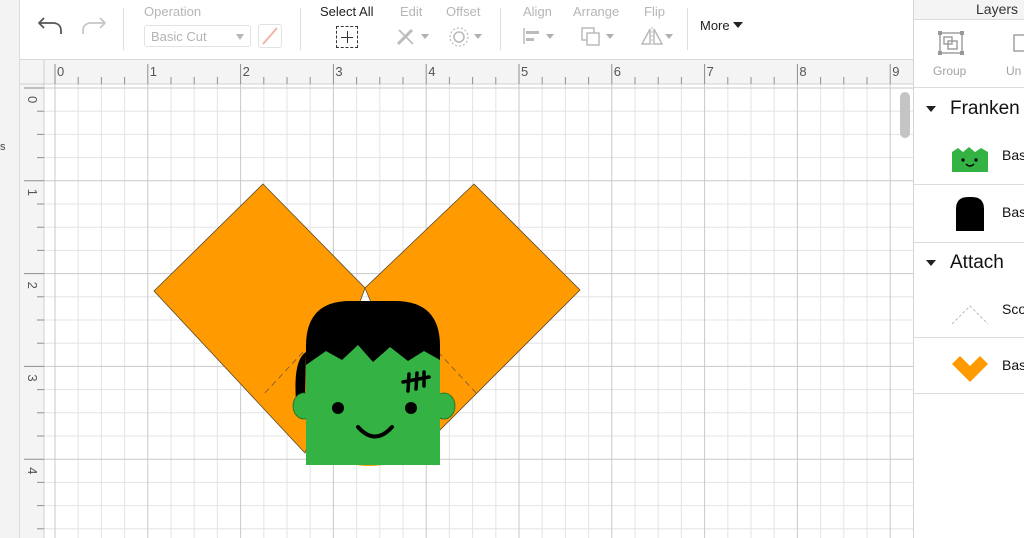  What do you see at coordinates (737, 25) in the screenshot?
I see `caret-down-icon` at bounding box center [737, 25].